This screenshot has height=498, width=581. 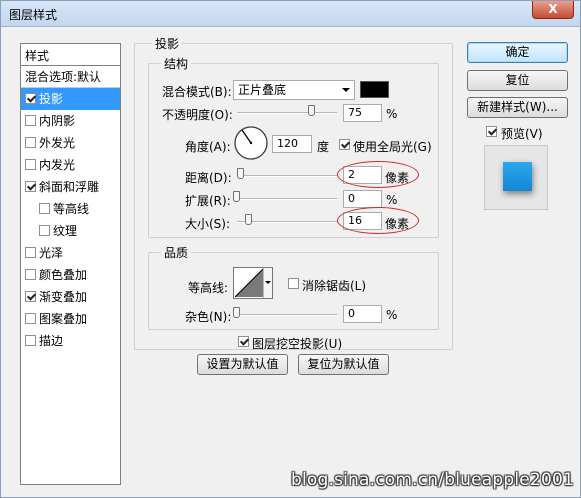 I want to click on style-item-label: 图案叠加, so click(x=63, y=319).